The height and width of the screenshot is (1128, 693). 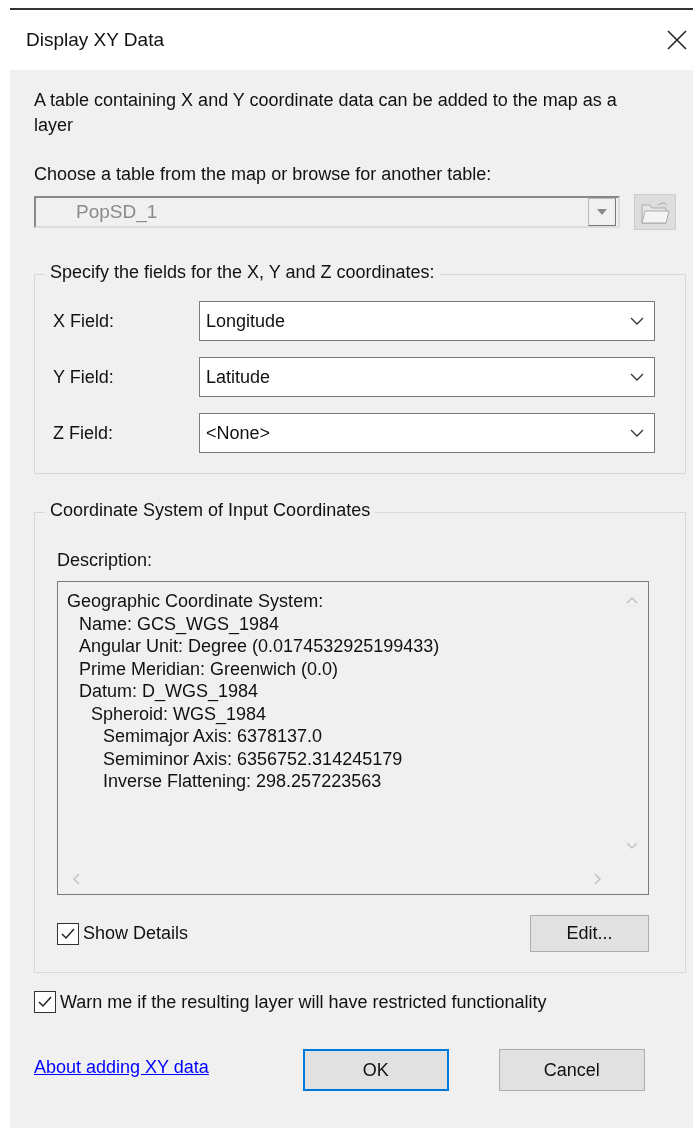 What do you see at coordinates (76, 879) in the screenshot?
I see `scroll-left-icon` at bounding box center [76, 879].